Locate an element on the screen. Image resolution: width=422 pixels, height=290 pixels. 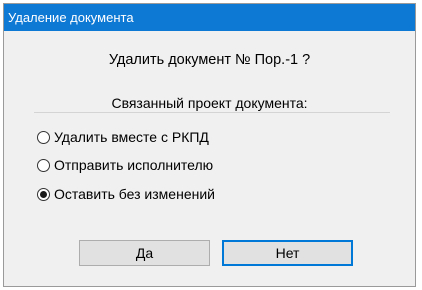
confirm-question-text: Удалить документ № Пор.-1 ? is located at coordinates (209, 60).